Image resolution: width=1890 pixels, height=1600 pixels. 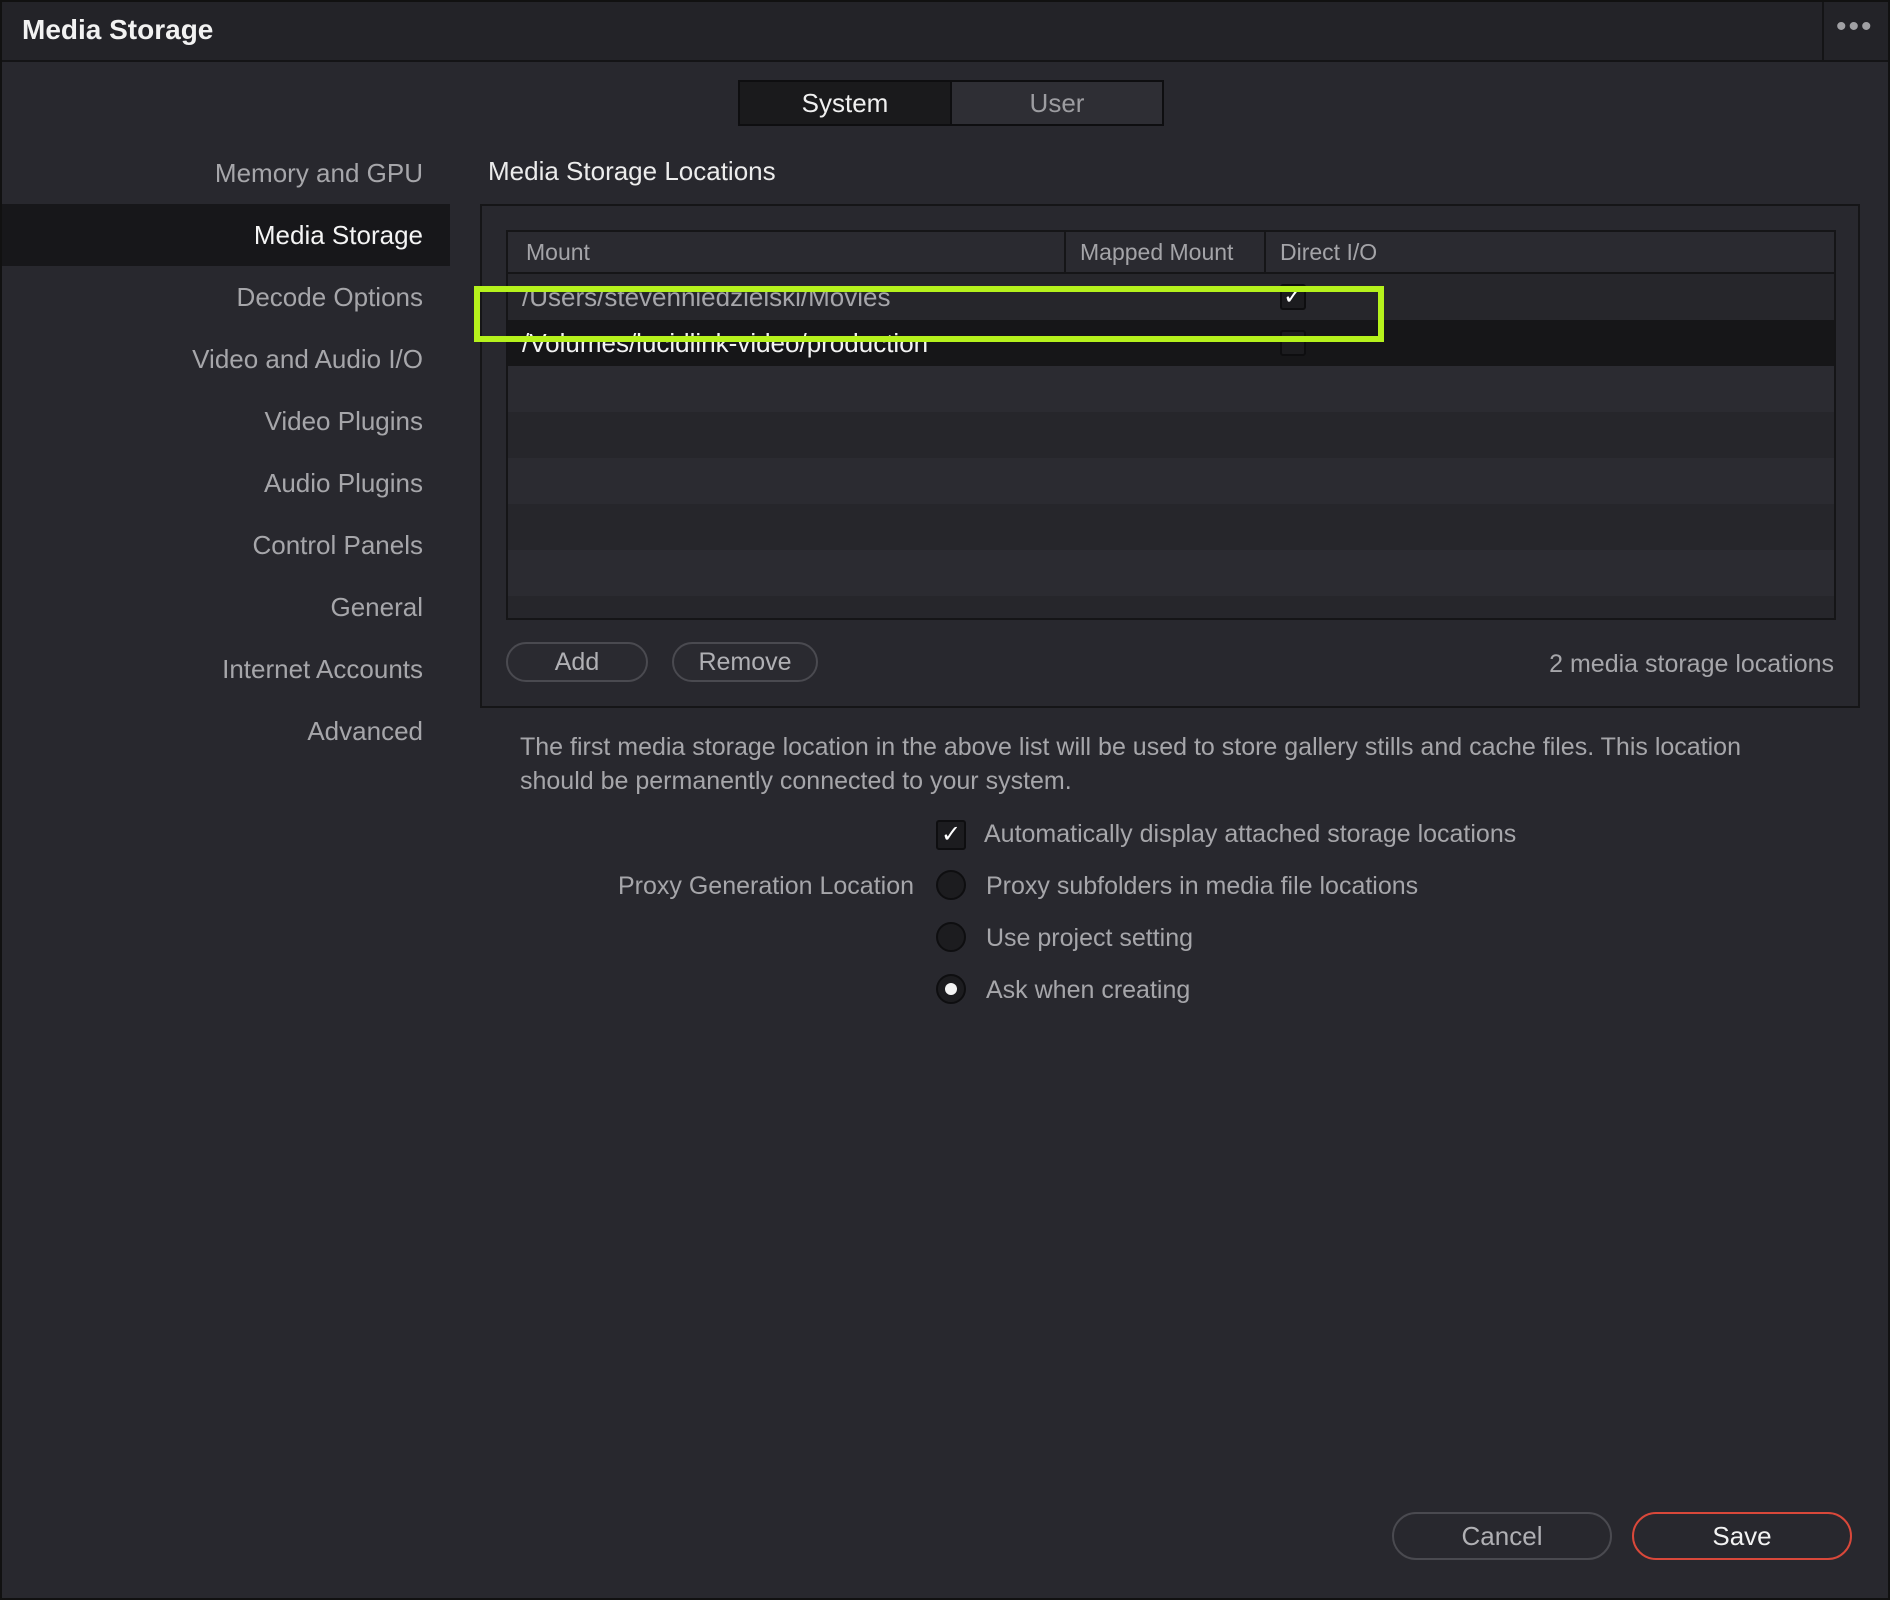 What do you see at coordinates (951, 989) in the screenshot?
I see `ask-when-creating-radio` at bounding box center [951, 989].